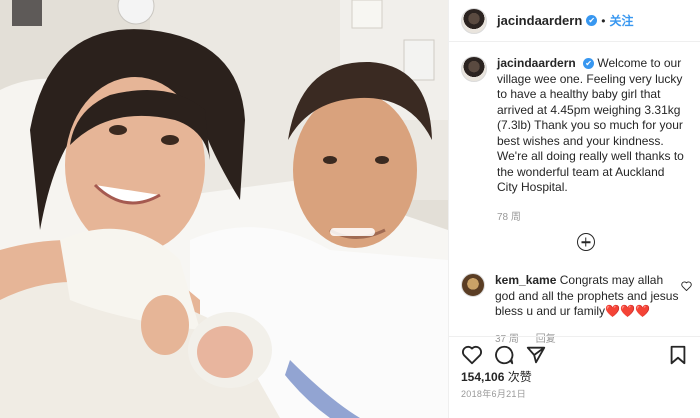 The width and height of the screenshot is (700, 418). I want to click on comment-icon, so click(504, 355).